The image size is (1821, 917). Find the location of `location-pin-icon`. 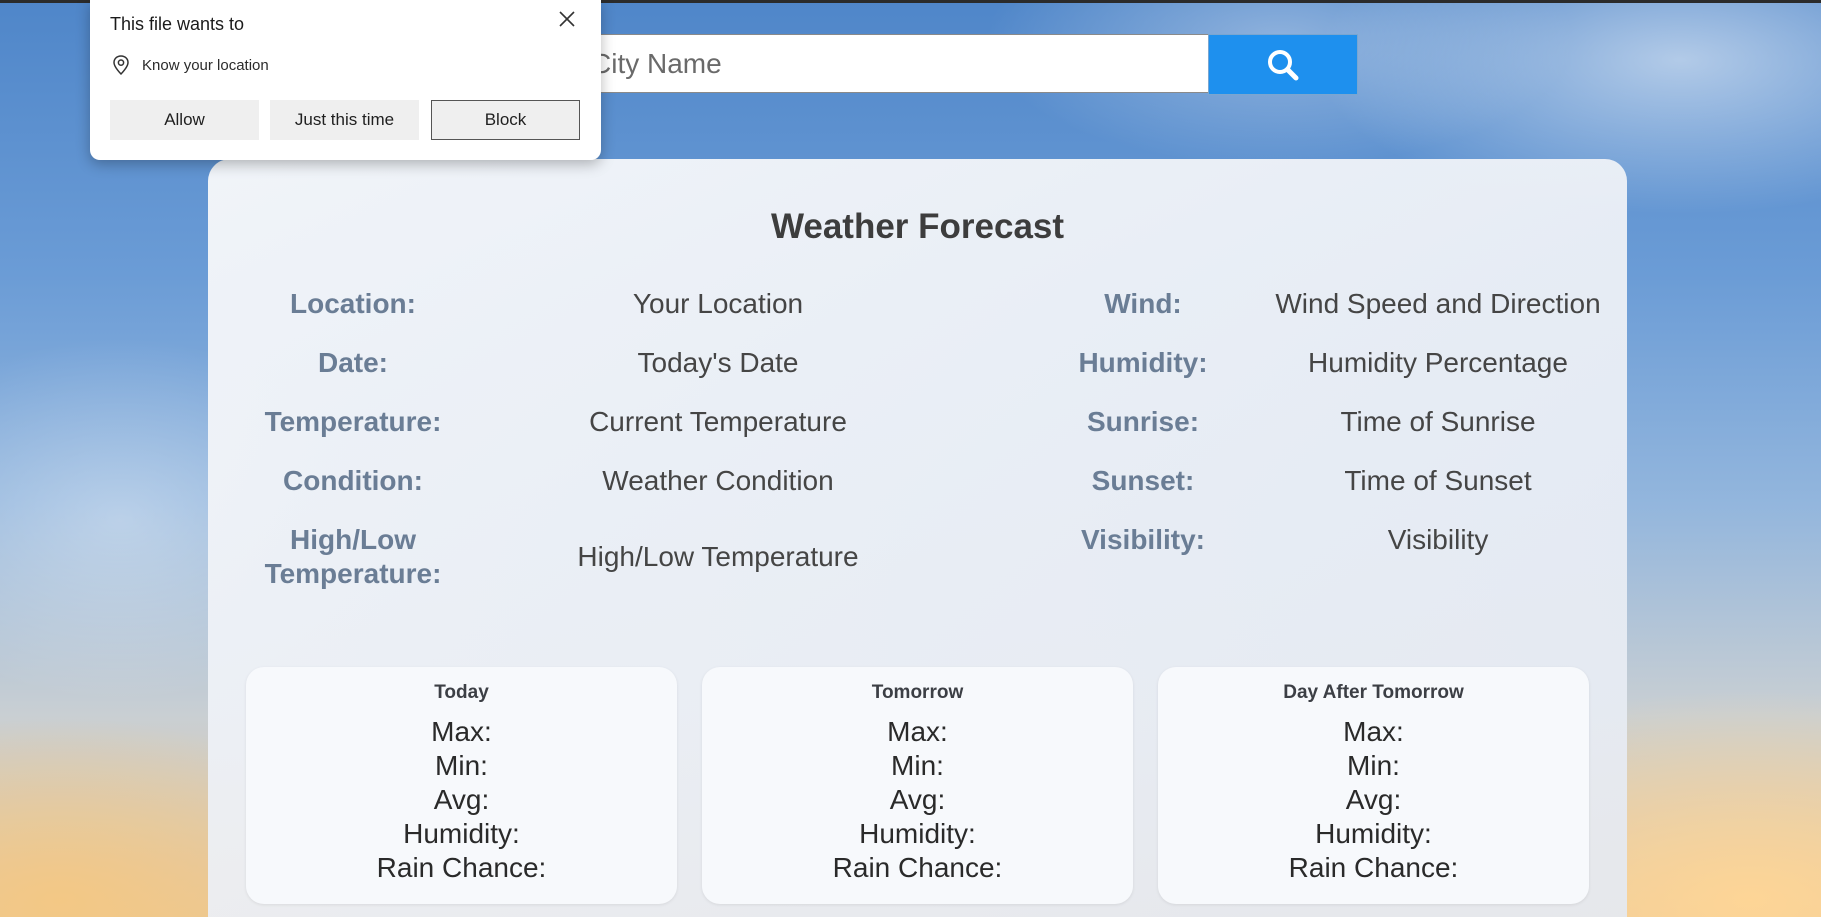

location-pin-icon is located at coordinates (121, 65).